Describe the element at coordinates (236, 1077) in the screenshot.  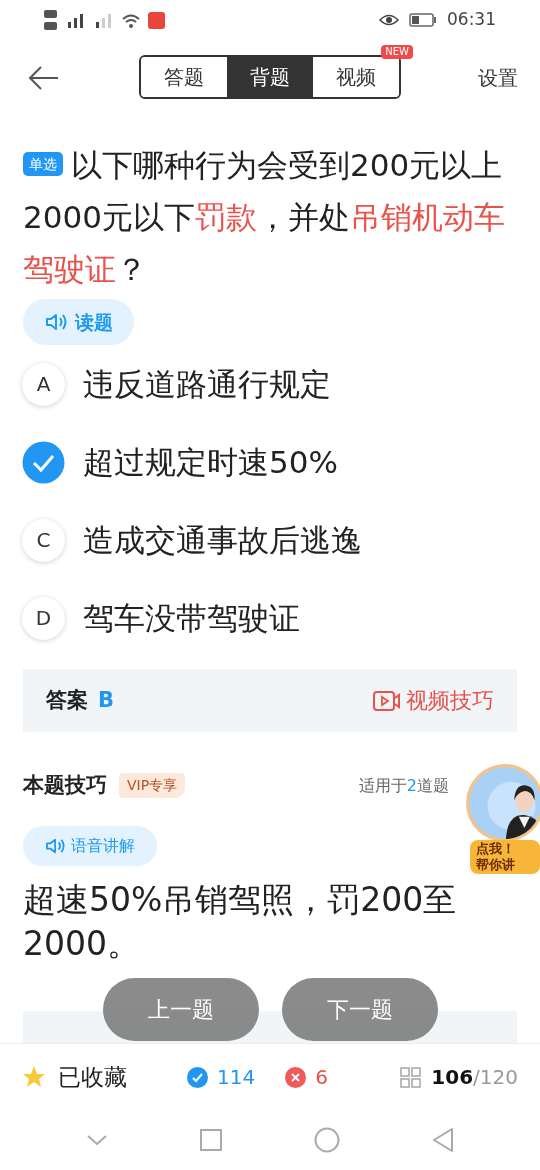
I see `correct-count: 114` at that location.